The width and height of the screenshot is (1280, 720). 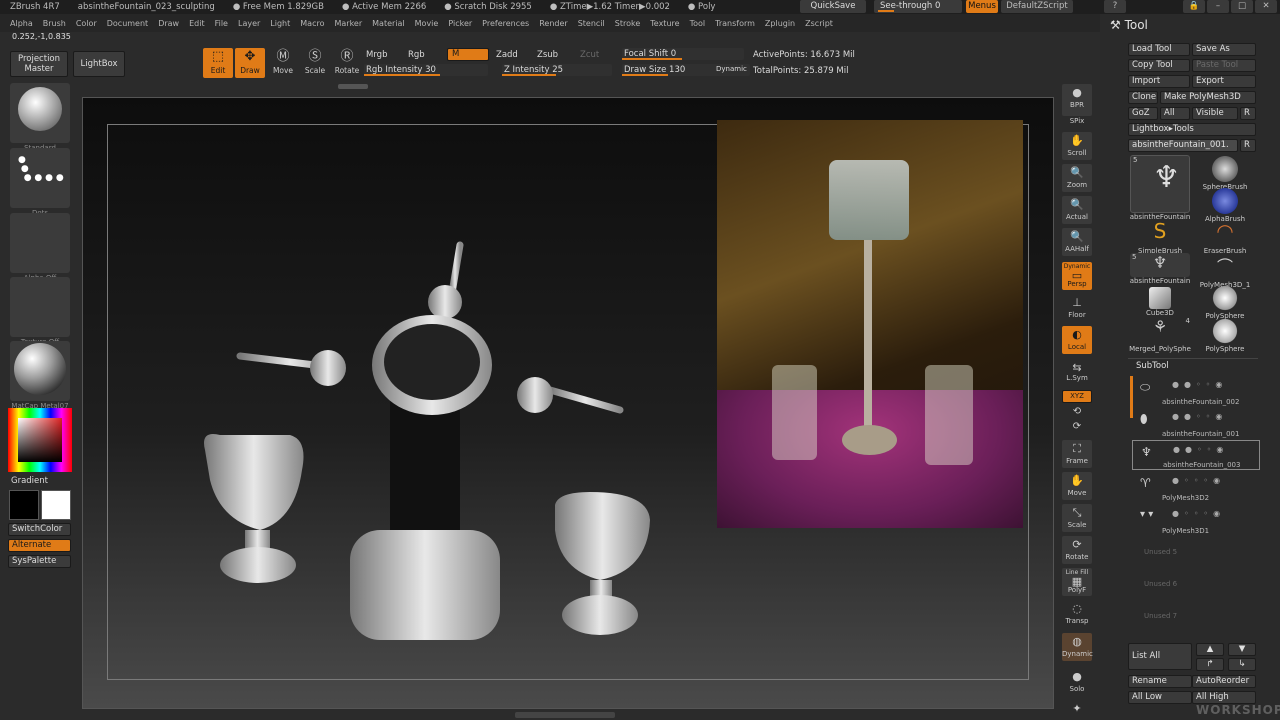 I want to click on transp-button: ◌ Transp, so click(x=1077, y=614).